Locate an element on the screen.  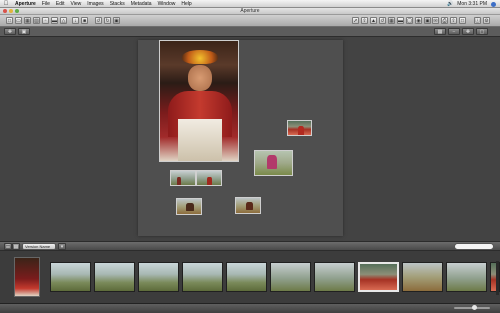
align-button: ▦ is located at coordinates (440, 31).